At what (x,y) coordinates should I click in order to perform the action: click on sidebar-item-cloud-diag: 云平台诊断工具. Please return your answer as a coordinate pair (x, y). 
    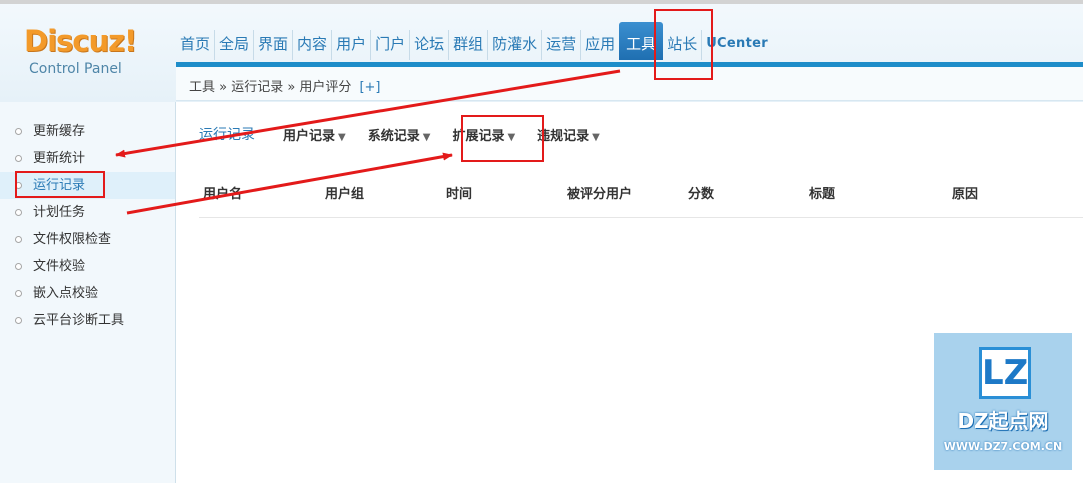
    Looking at the image, I should click on (87, 320).